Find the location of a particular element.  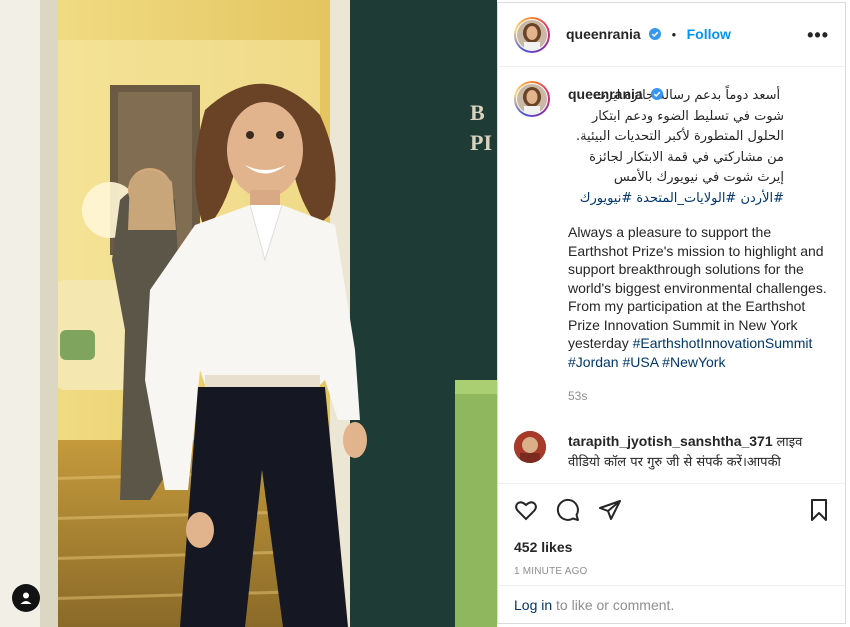

commenter-username: tarapith_jyotish_sanshtha_371 is located at coordinates (670, 441).